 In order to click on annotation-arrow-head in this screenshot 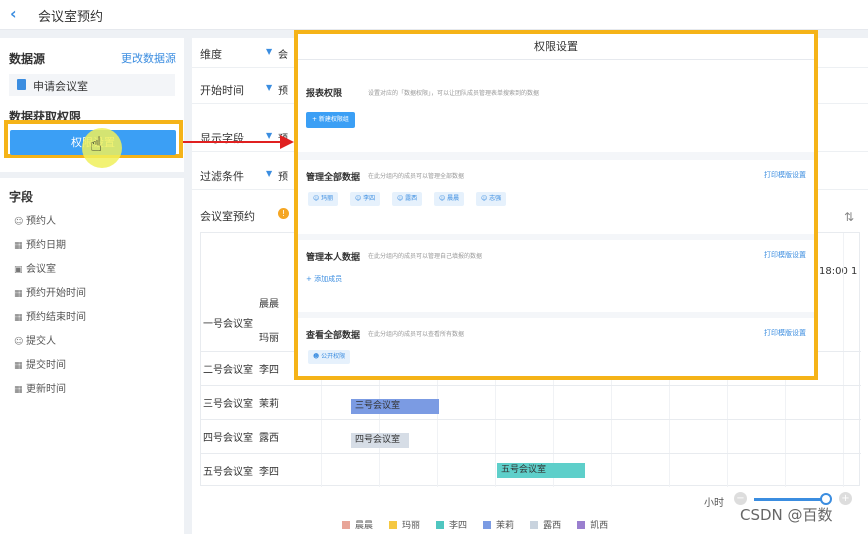, I will do `click(287, 142)`.